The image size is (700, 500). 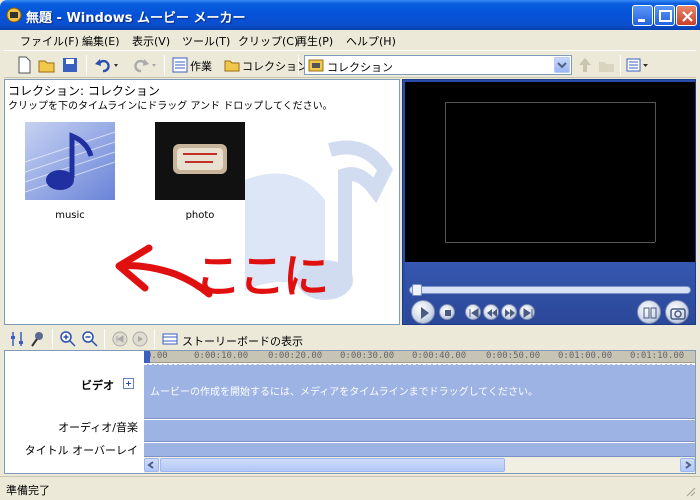 I want to click on ruler-tick: 0:00:10.00, so click(x=221, y=356).